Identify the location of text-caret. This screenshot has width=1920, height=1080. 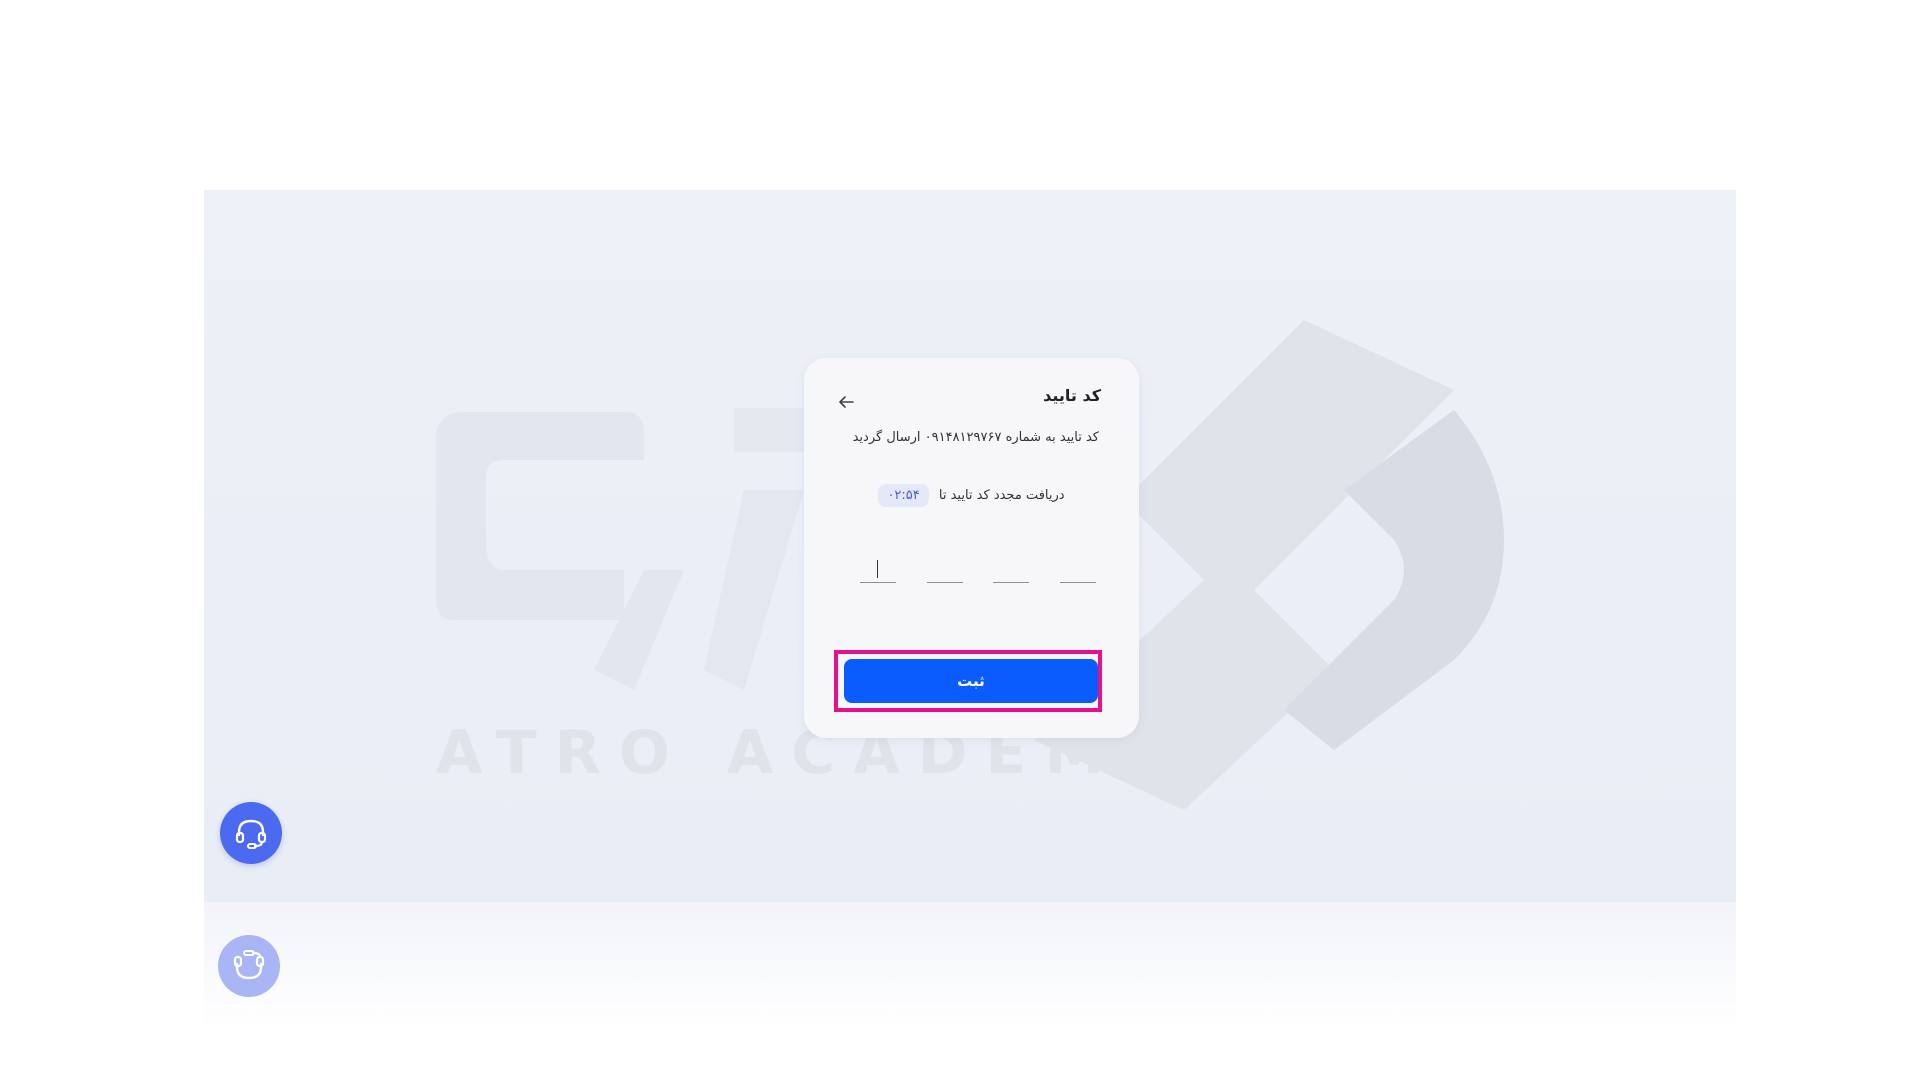
(877, 569).